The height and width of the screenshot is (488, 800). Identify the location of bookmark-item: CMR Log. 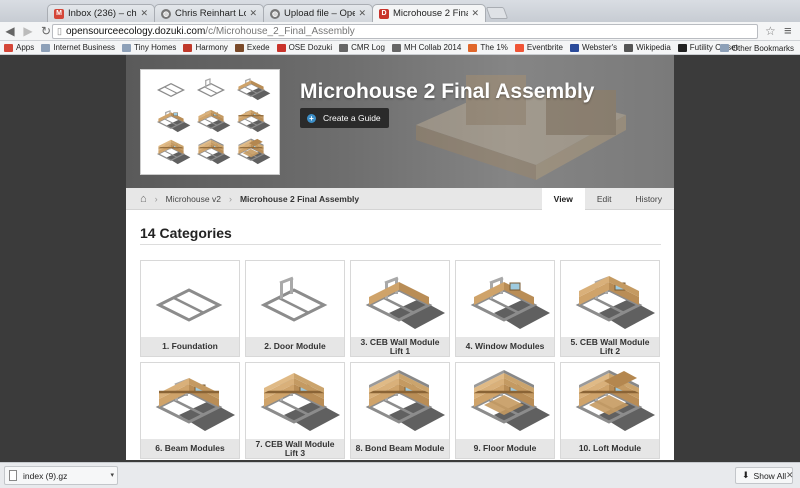
(362, 47).